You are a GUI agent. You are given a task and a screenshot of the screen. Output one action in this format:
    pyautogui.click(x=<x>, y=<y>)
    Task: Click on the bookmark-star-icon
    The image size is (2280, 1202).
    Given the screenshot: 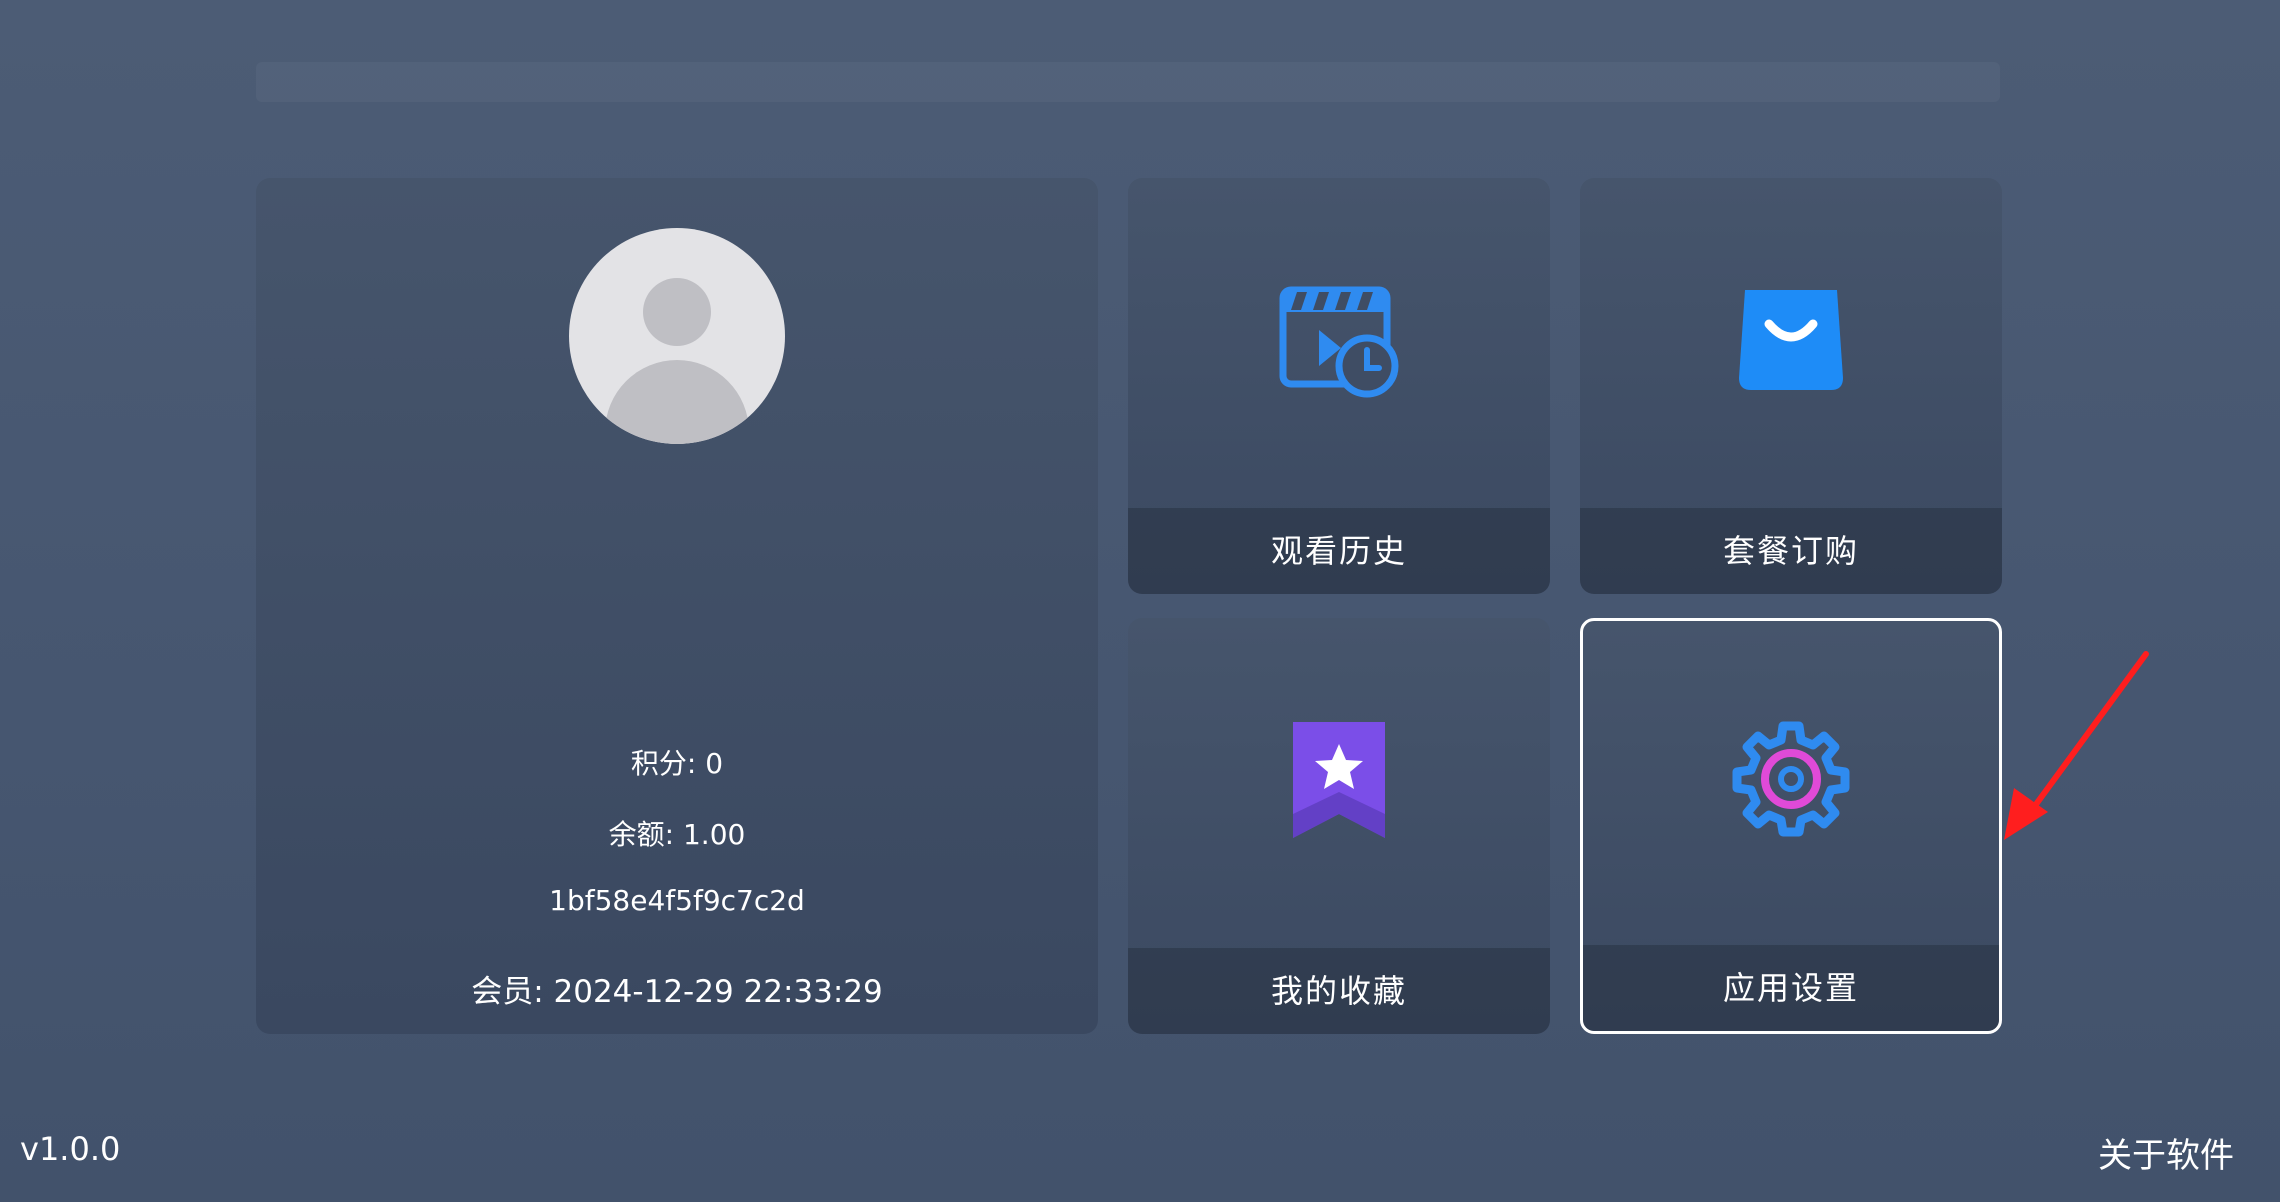 What is the action you would take?
    pyautogui.click(x=1339, y=780)
    